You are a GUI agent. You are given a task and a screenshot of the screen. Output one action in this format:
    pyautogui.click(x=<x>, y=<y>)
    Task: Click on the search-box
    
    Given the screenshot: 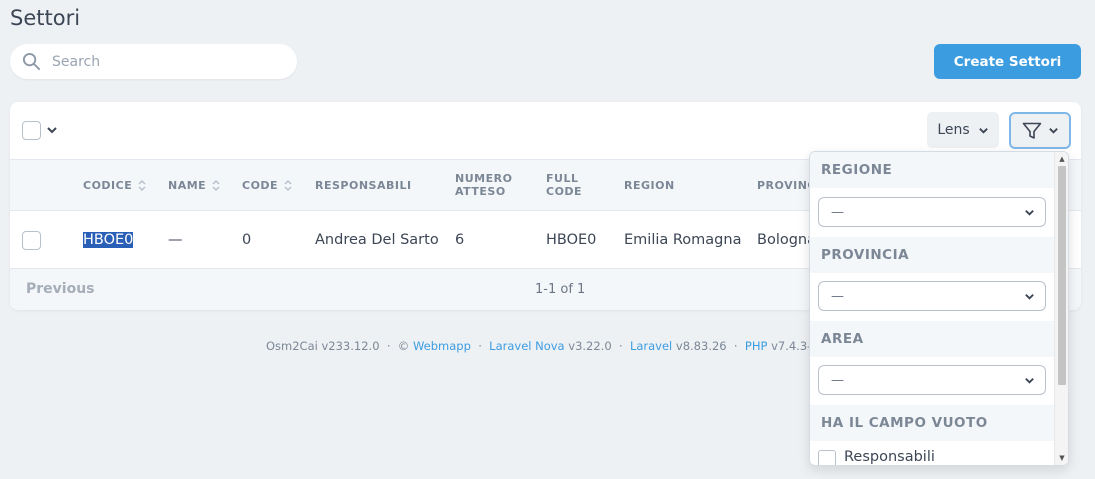 What is the action you would take?
    pyautogui.click(x=153, y=61)
    